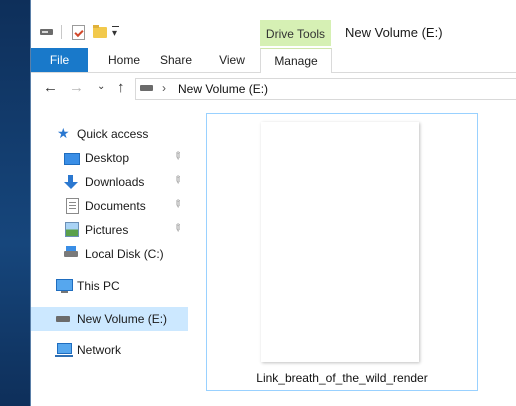 This screenshot has width=516, height=406. Describe the element at coordinates (64, 286) in the screenshot. I see `computer-icon` at that location.